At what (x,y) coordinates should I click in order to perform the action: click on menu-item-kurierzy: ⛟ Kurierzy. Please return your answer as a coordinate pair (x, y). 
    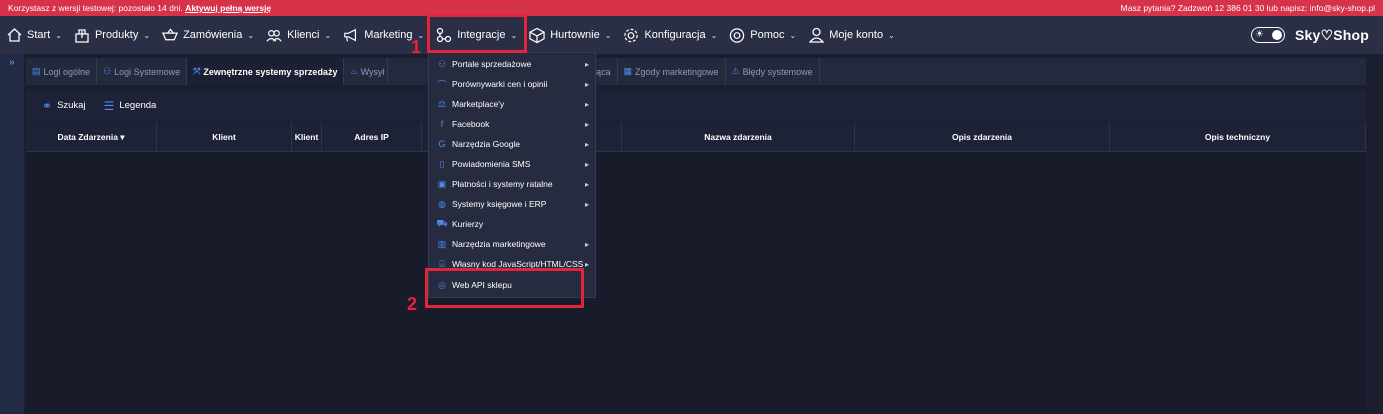
    Looking at the image, I should click on (512, 224).